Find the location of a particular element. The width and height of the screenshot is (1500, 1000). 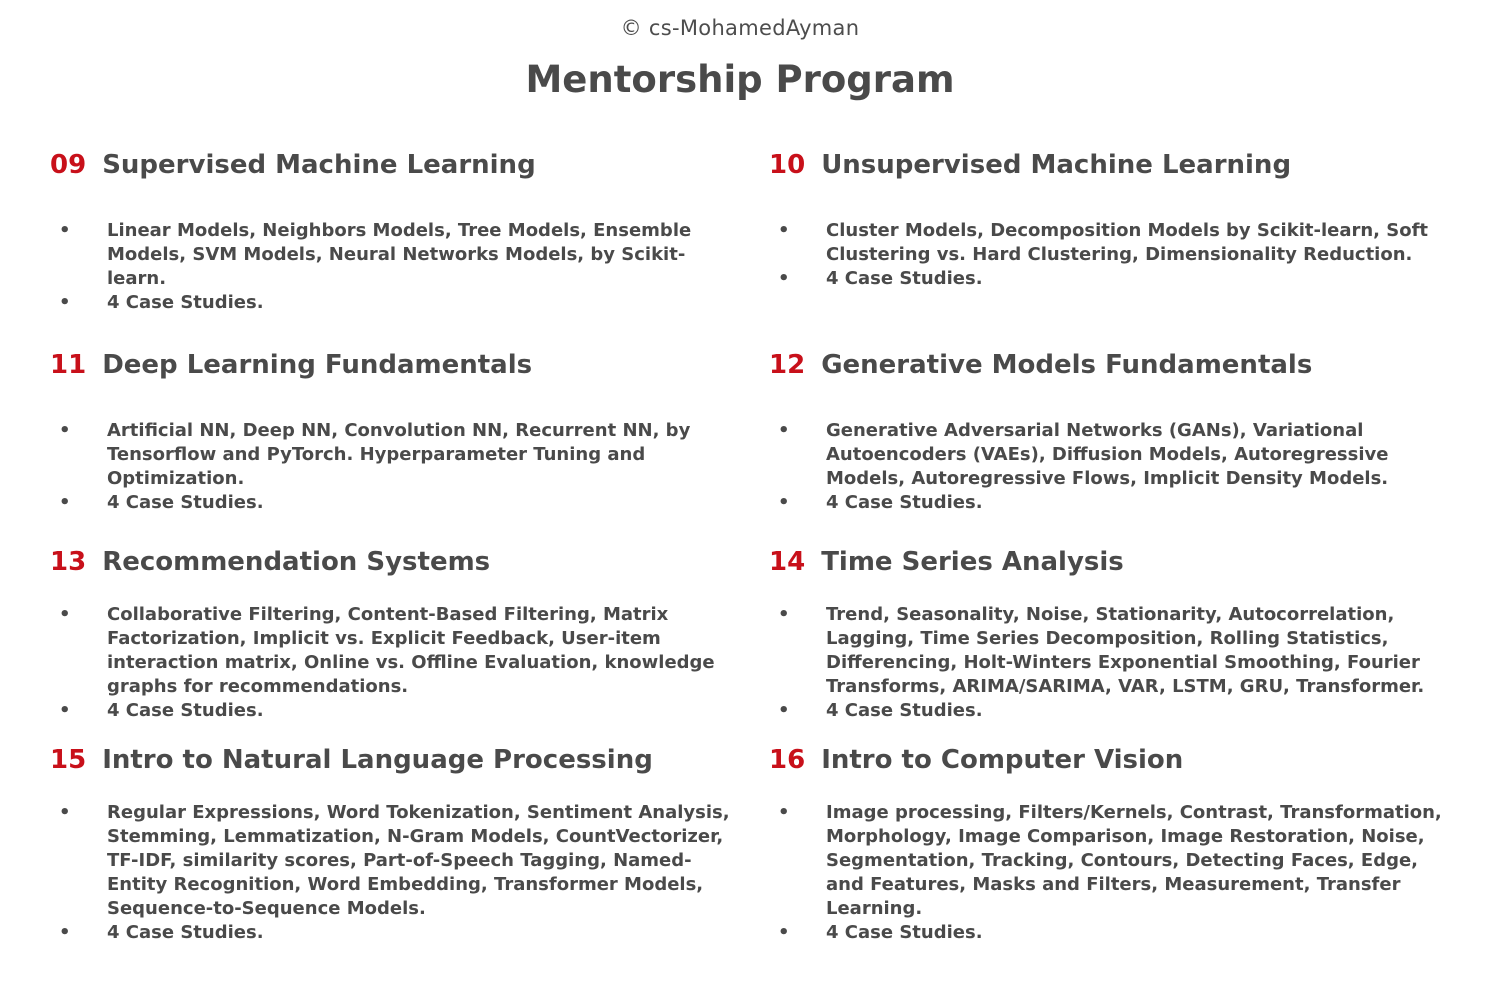

module-heading: 12 Generative Models Fundamentals is located at coordinates (1114, 365).